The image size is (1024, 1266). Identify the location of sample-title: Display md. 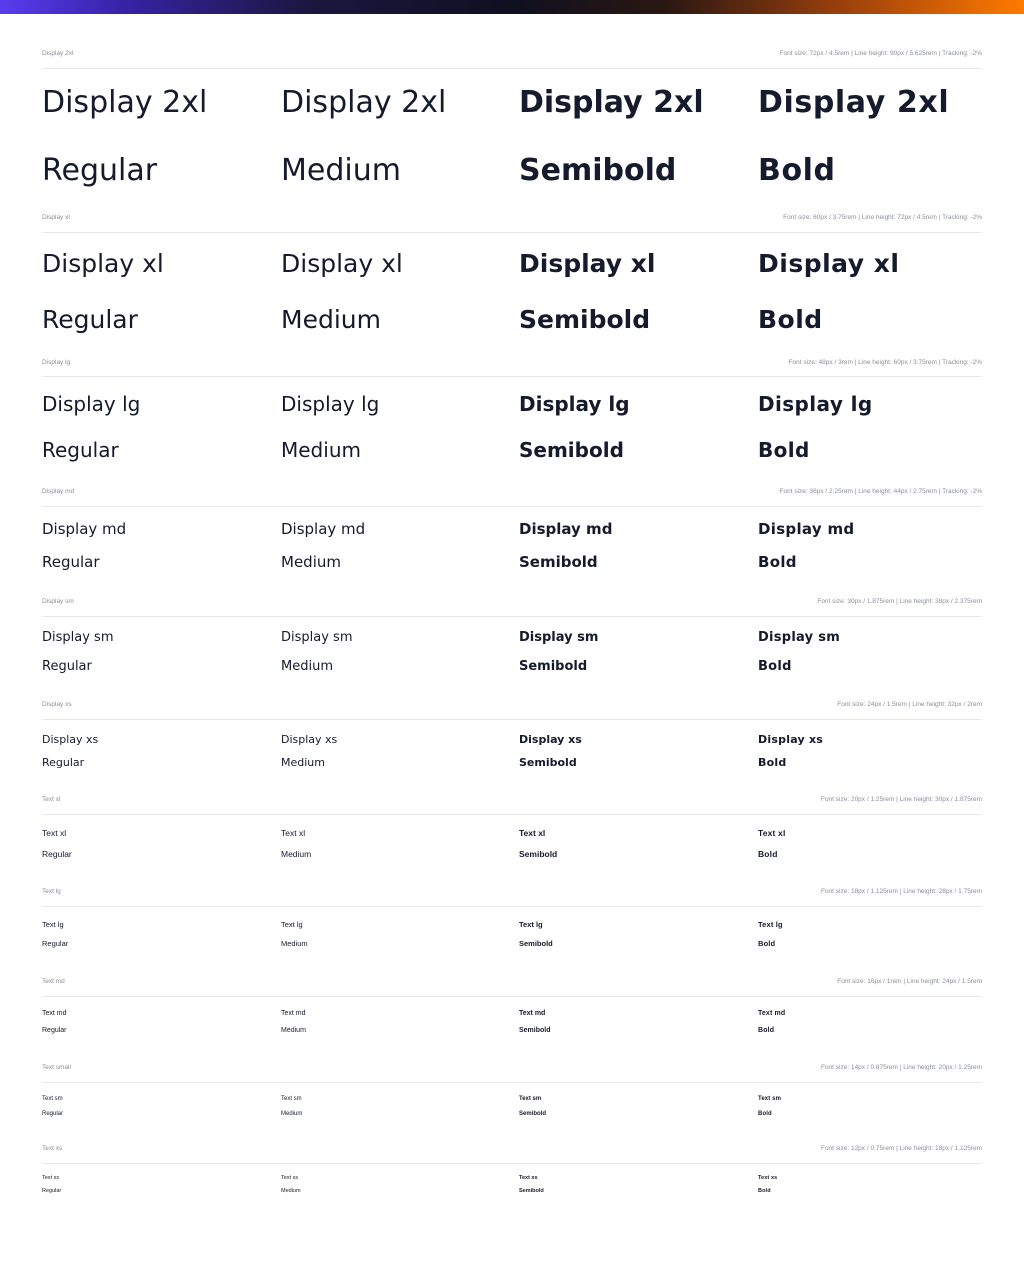
(806, 529).